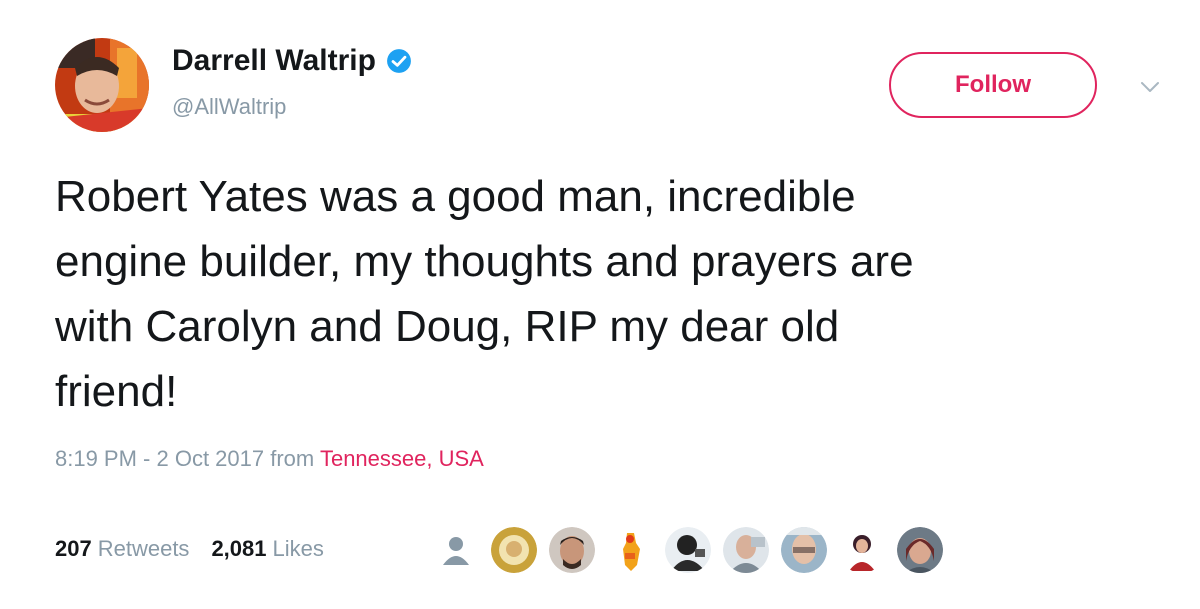 Image resolution: width=1200 pixels, height=609 pixels. Describe the element at coordinates (229, 107) in the screenshot. I see `author-handle: @AllWaltrip` at that location.